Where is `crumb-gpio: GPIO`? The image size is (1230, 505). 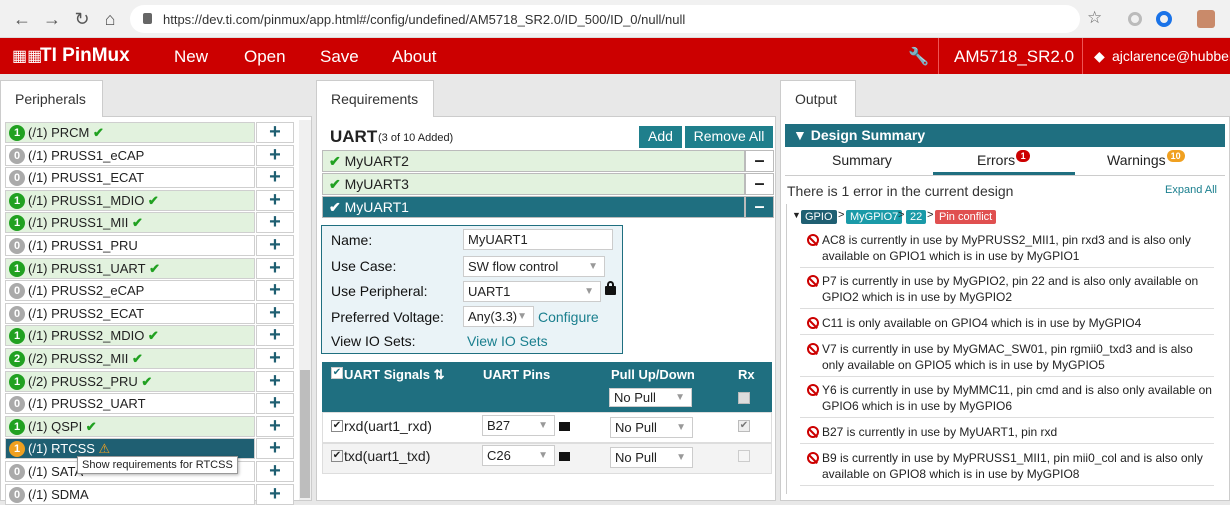 crumb-gpio: GPIO is located at coordinates (819, 217).